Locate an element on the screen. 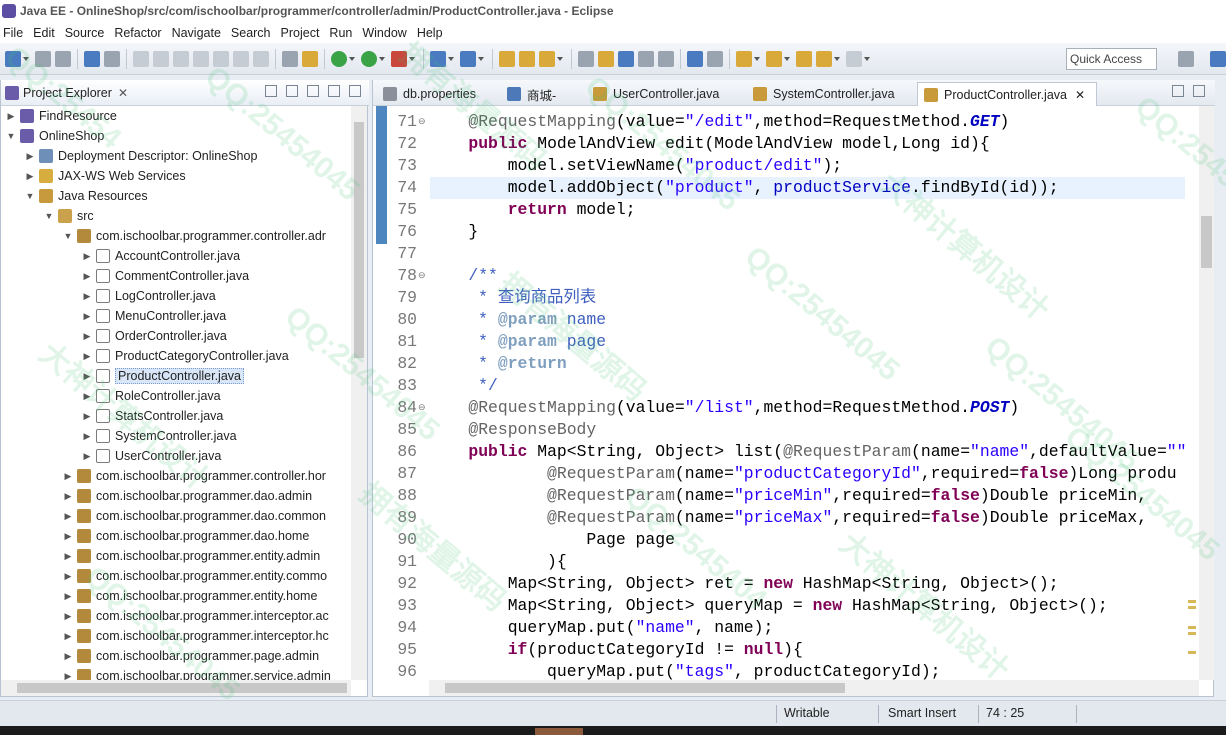  forward-icon is located at coordinates (854, 58).